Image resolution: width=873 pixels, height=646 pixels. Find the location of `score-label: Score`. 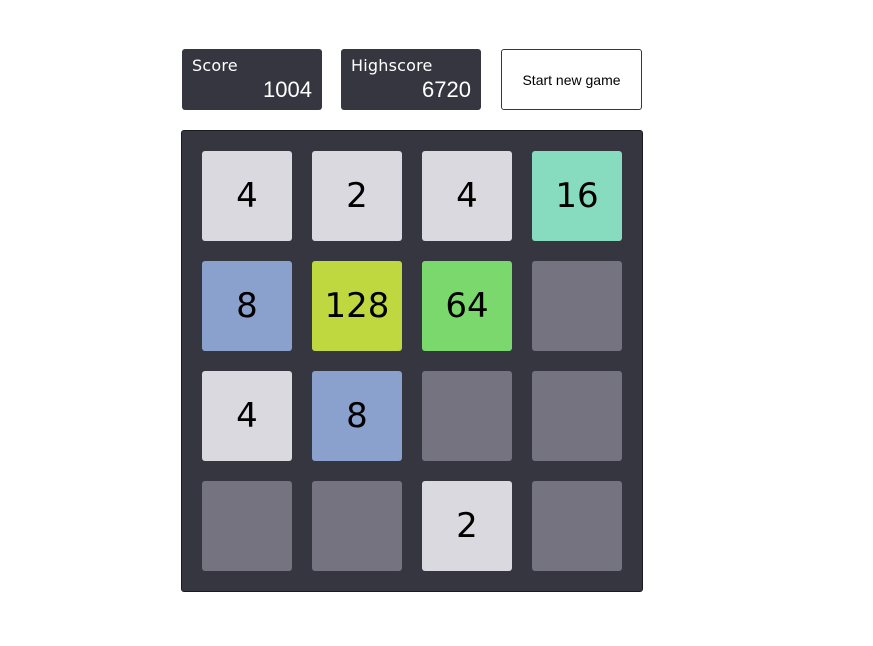

score-label: Score is located at coordinates (215, 65).